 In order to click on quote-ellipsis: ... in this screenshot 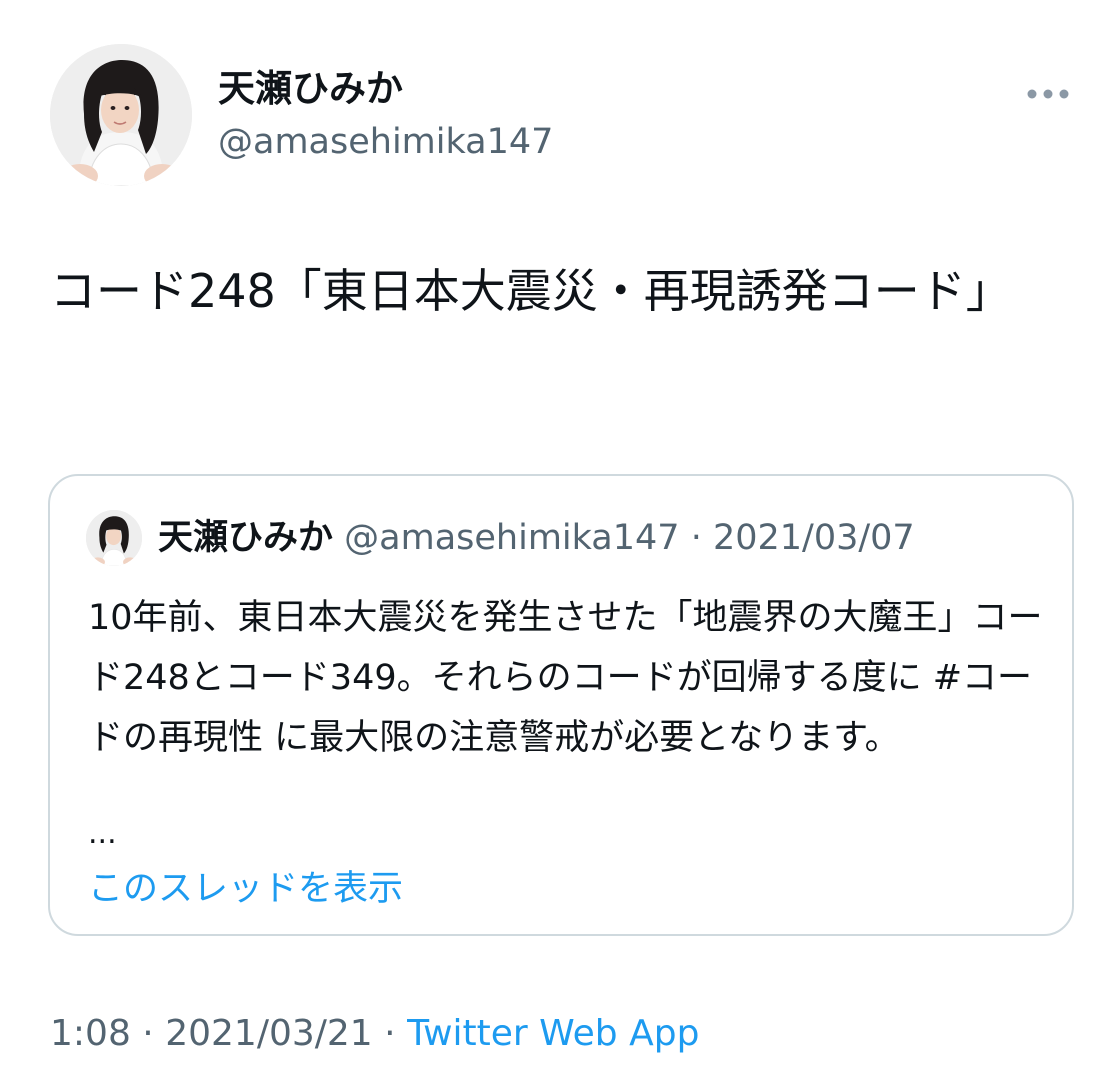, I will do `click(102, 833)`.